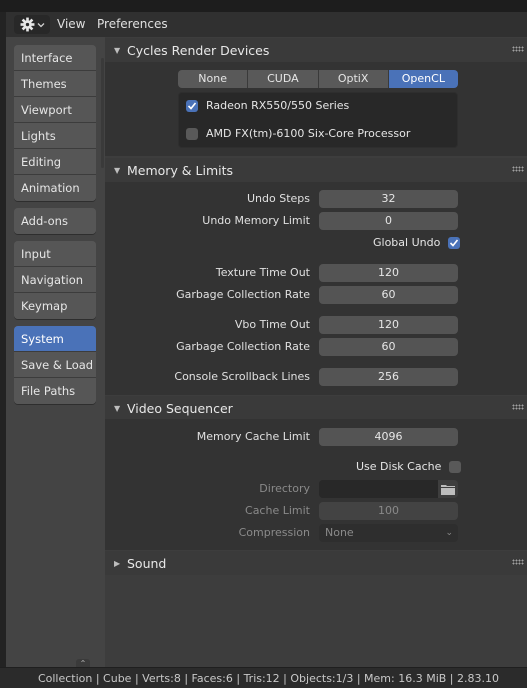 Image resolution: width=527 pixels, height=688 pixels. Describe the element at coordinates (262, 272) in the screenshot. I see `texture-time-out-label: Texture Time Out` at that location.